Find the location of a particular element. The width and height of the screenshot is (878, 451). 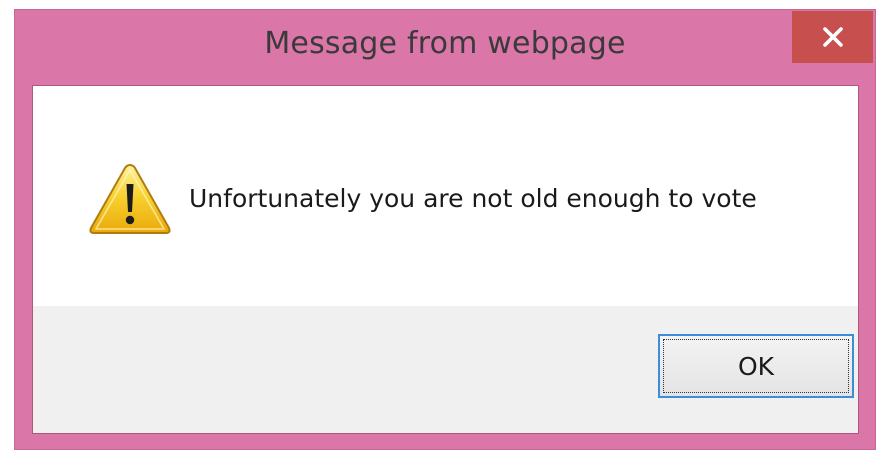

close-button is located at coordinates (832, 37).